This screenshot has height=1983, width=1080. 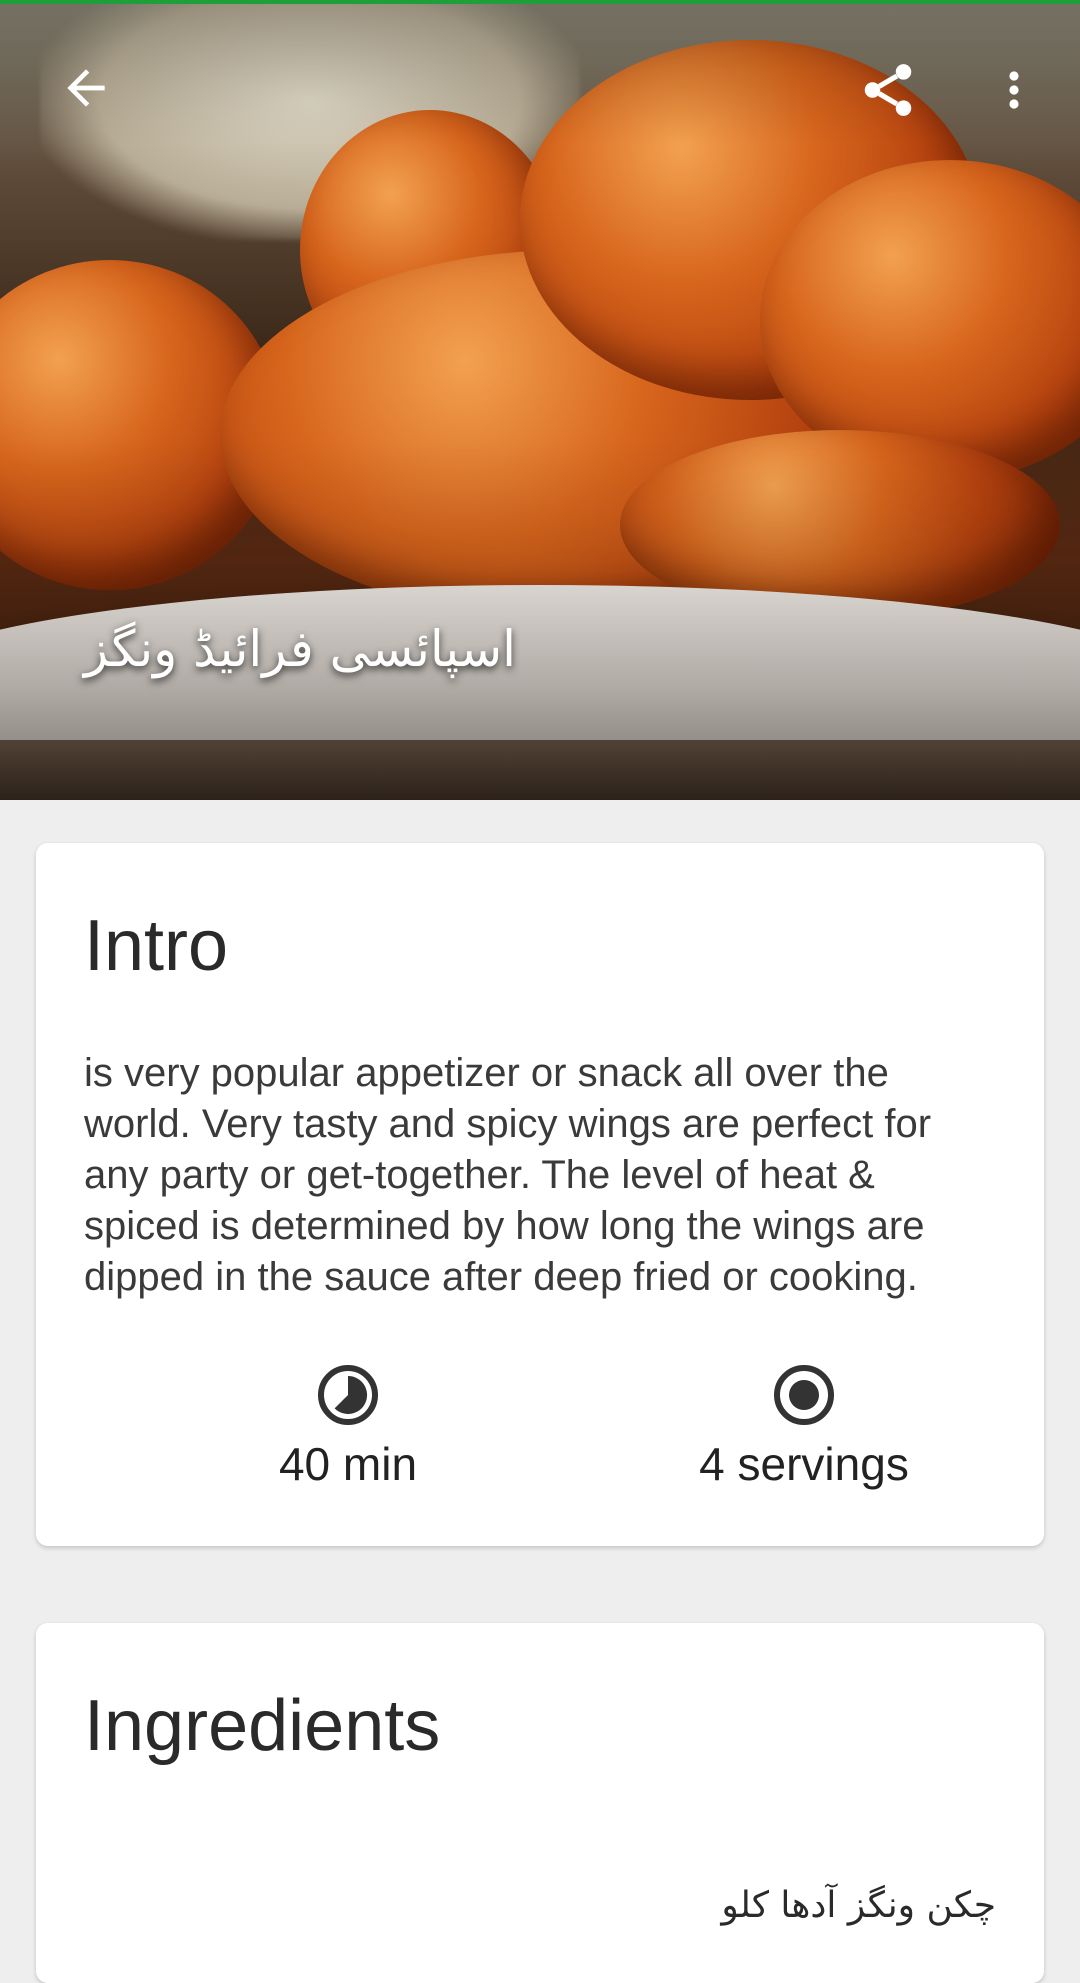 I want to click on arrow-back-icon, so click(x=86, y=88).